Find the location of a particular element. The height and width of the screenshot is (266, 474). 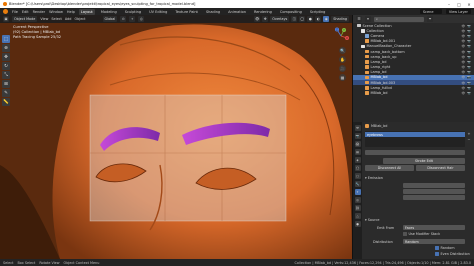

rendered-shading-icon: ◉ is located at coordinates (326, 19).